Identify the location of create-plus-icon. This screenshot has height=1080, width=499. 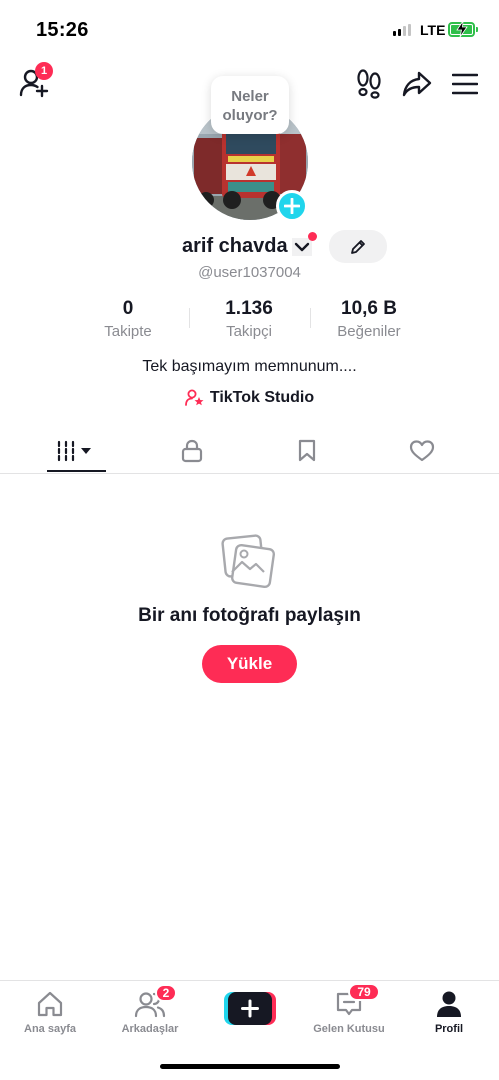
(250, 1008).